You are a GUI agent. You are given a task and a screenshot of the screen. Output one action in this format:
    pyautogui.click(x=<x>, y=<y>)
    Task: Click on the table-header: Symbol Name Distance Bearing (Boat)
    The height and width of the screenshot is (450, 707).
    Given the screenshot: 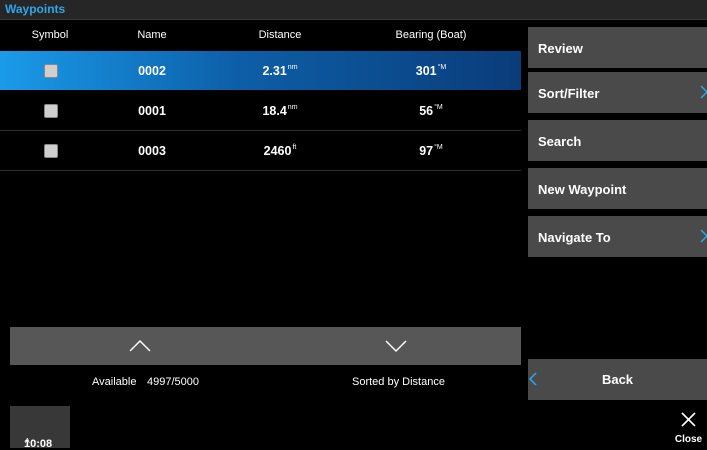 What is the action you would take?
    pyautogui.click(x=260, y=38)
    